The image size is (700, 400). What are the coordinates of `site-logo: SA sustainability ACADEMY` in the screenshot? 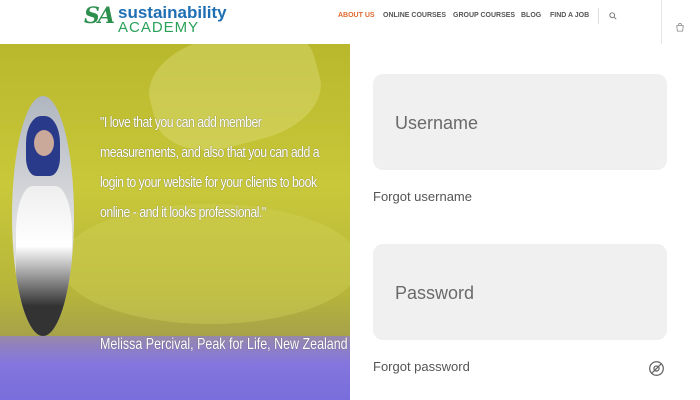 It's located at (155, 19).